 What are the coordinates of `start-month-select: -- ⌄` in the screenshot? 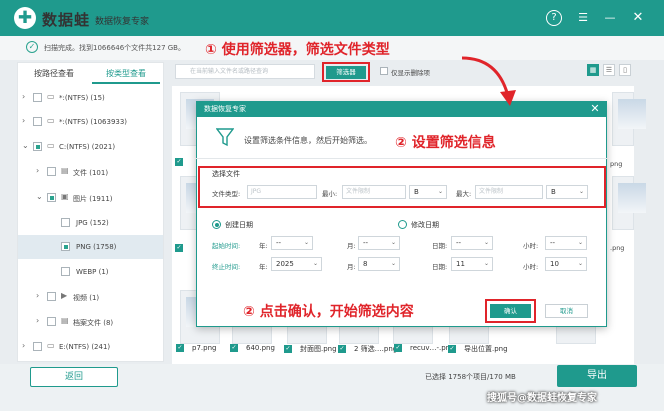 It's located at (379, 243).